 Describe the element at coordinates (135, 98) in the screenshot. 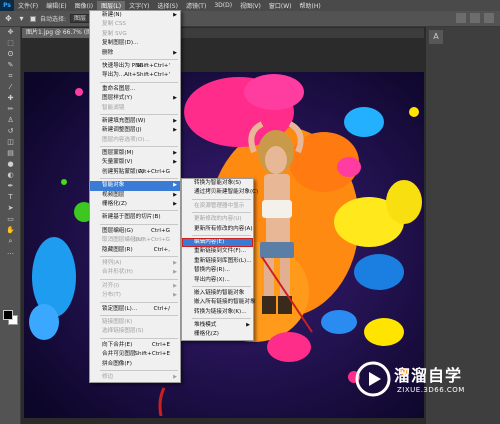

I see `layer-menu-item: 图层样式(Y) ▶` at that location.